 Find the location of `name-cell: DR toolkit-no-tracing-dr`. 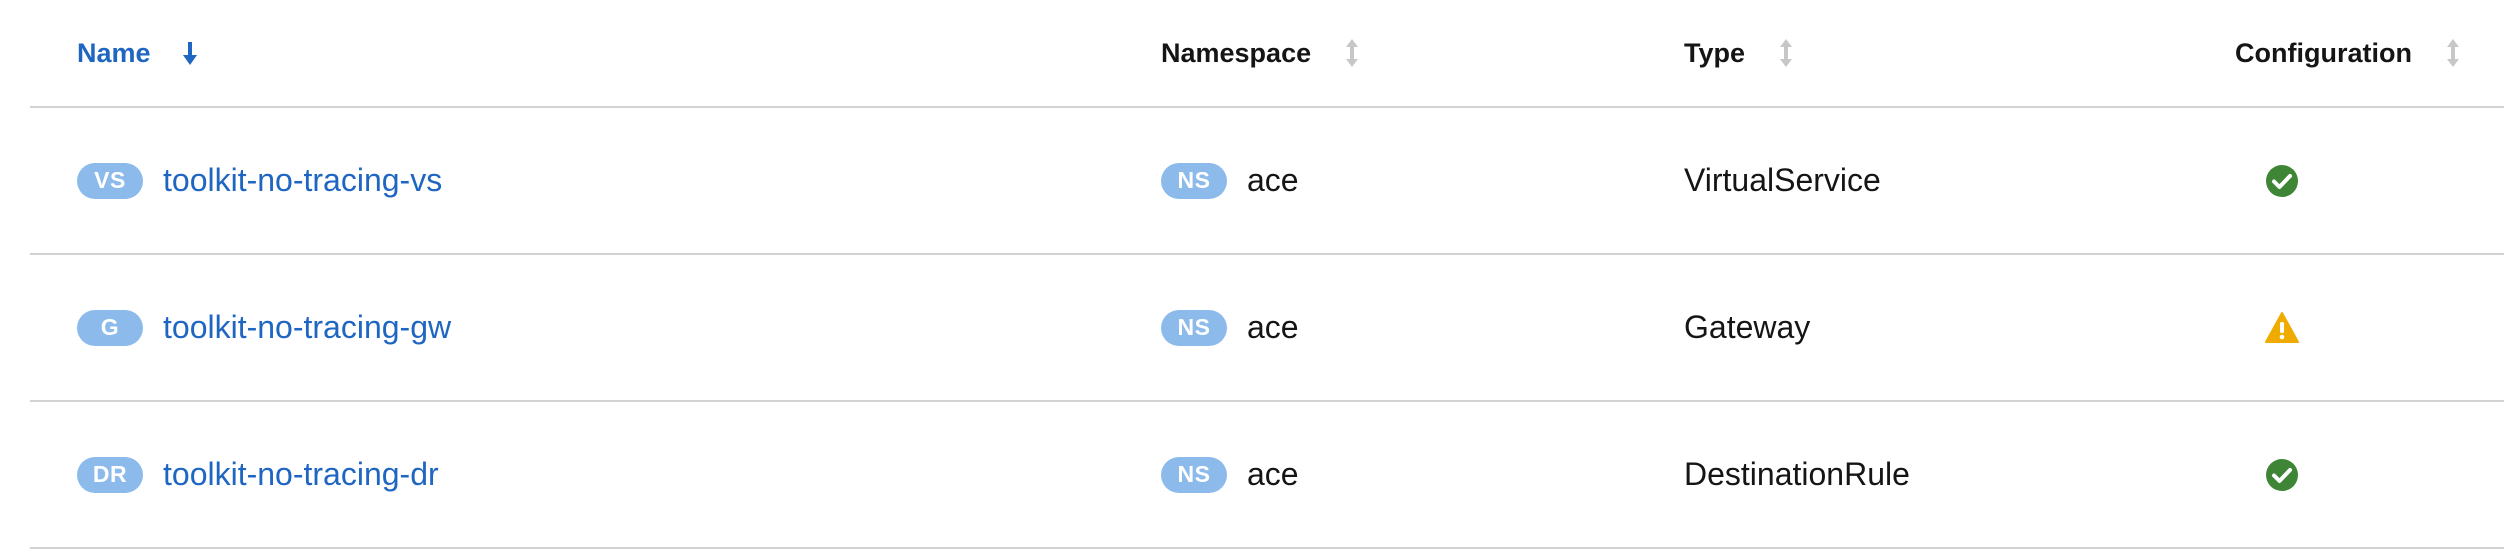

name-cell: DR toolkit-no-tracing-dr is located at coordinates (258, 474).